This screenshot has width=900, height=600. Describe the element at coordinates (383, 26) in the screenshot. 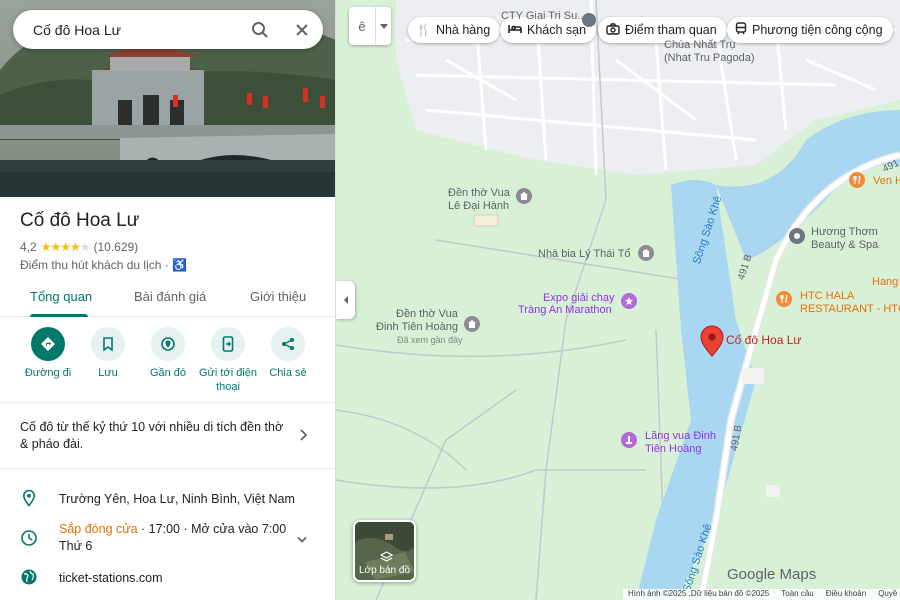

I see `caret-down-icon` at that location.